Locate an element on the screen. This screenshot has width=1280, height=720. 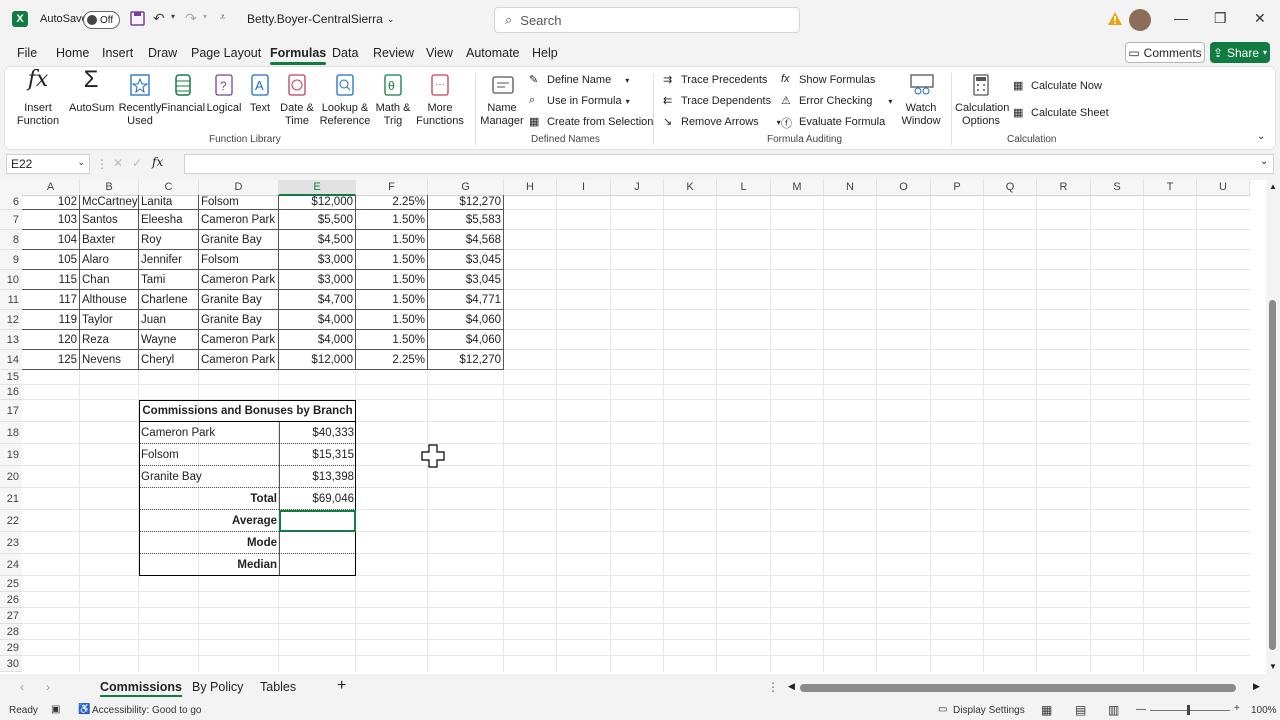
branch-name: Folsom is located at coordinates (209, 455).